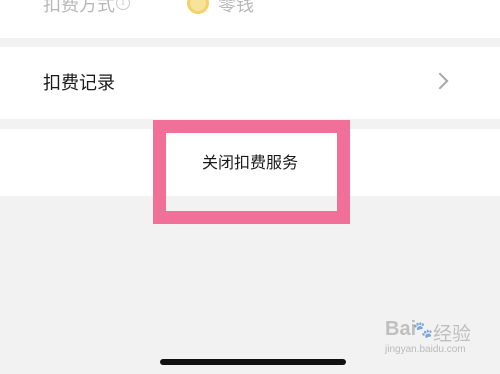 Image resolution: width=500 pixels, height=374 pixels. Describe the element at coordinates (198, 7) in the screenshot. I see `coin-icon` at that location.